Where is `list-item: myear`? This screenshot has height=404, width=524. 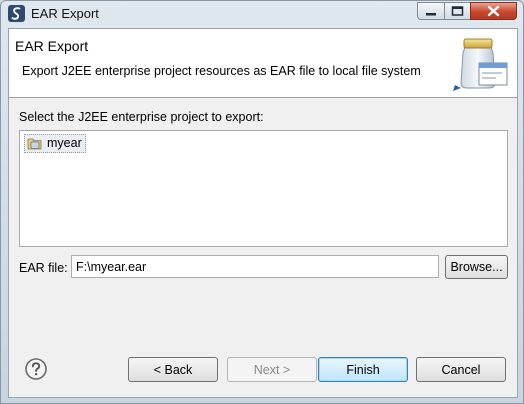 list-item: myear is located at coordinates (55, 143).